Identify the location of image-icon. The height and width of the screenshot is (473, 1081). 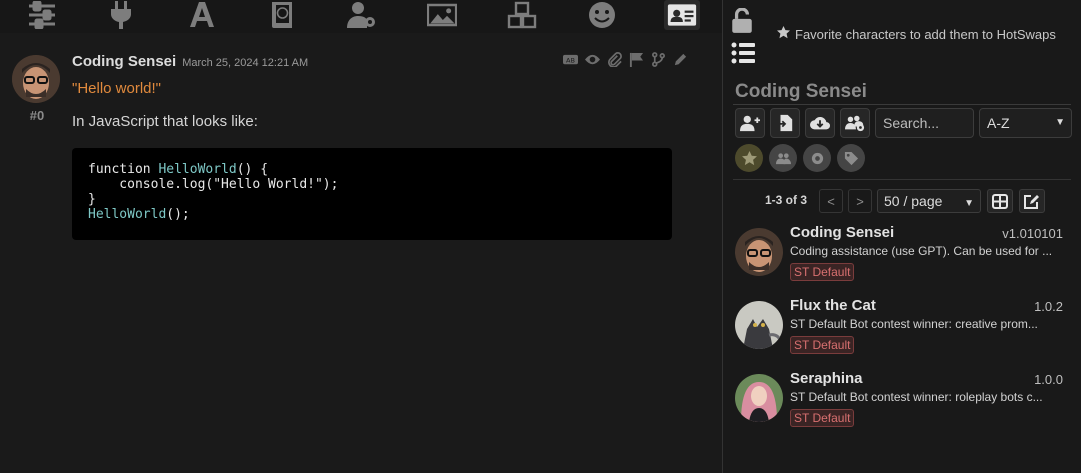
(442, 15).